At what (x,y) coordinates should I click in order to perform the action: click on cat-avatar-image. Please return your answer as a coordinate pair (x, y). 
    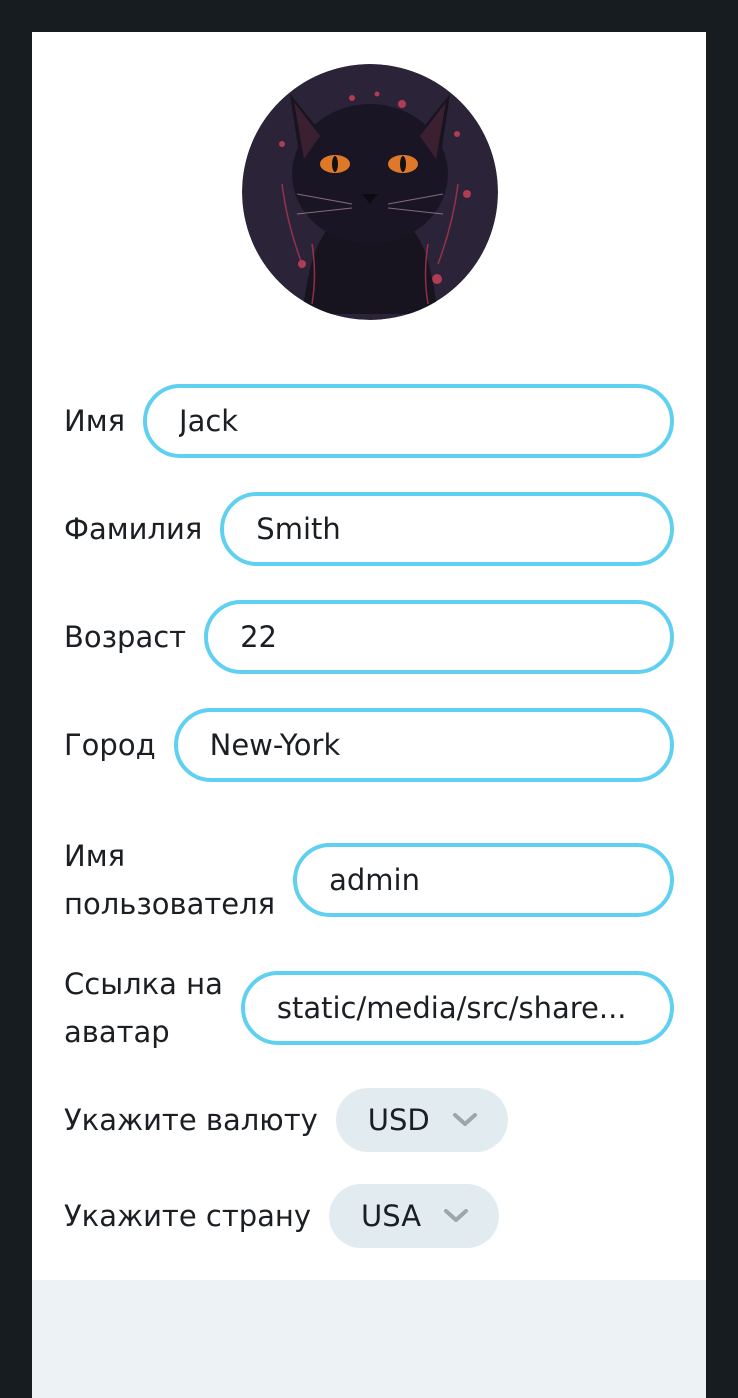
    Looking at the image, I should click on (370, 192).